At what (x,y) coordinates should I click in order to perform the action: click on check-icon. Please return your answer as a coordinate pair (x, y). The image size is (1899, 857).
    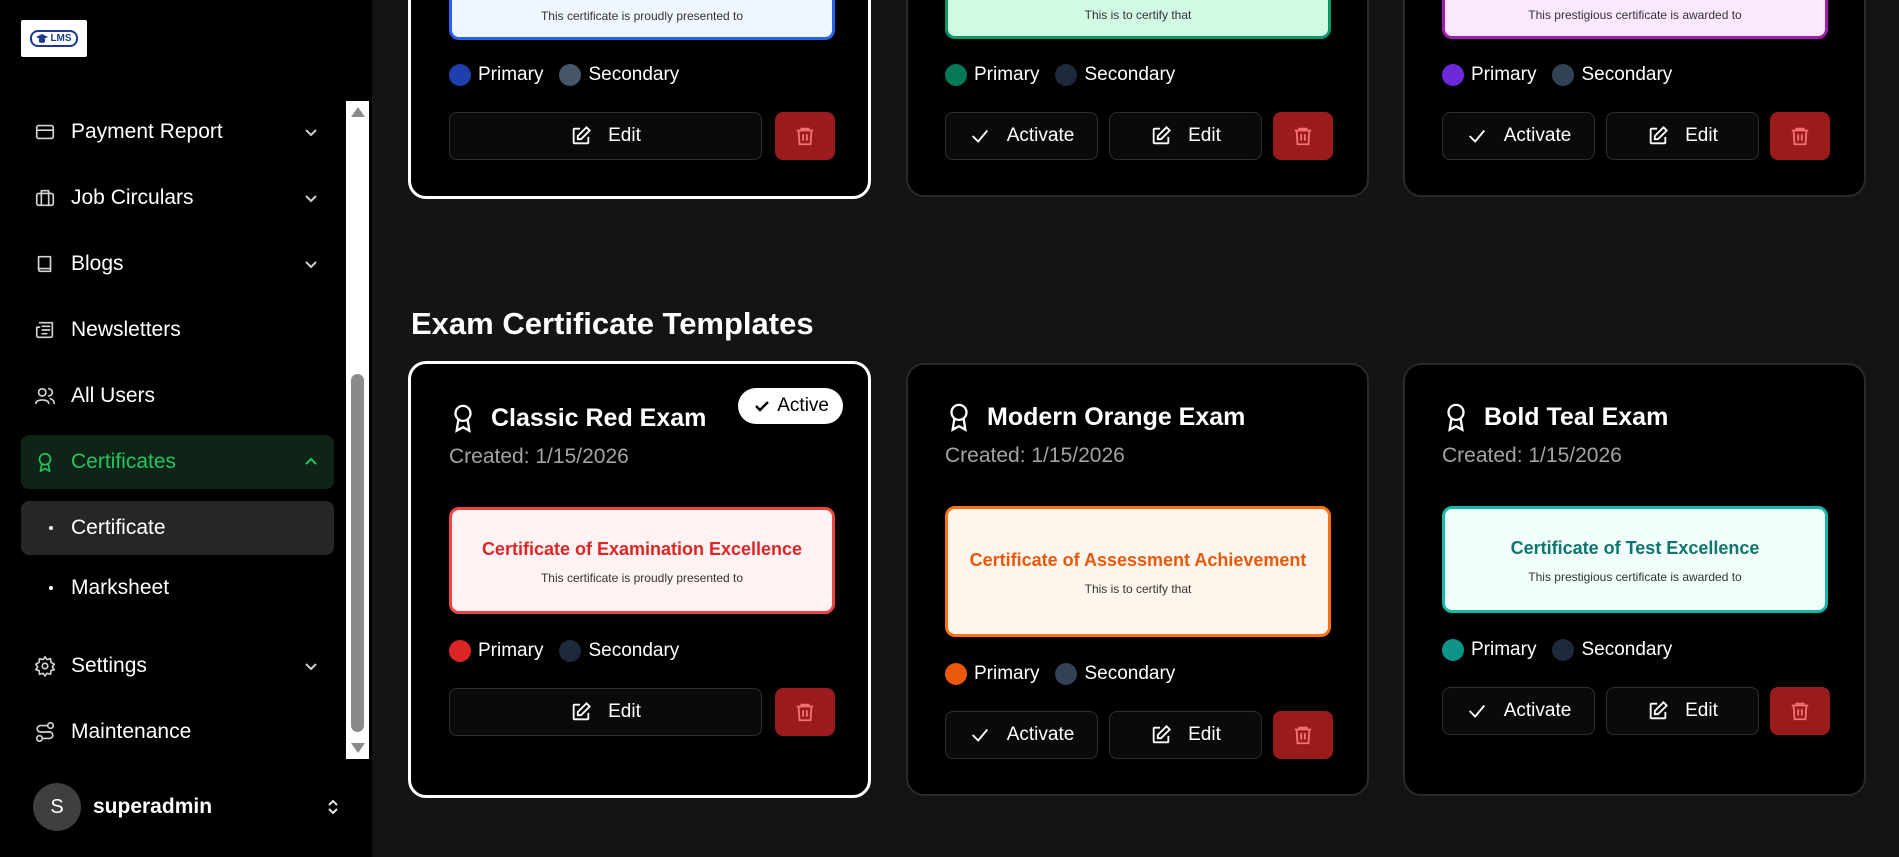
    Looking at the image, I should click on (979, 136).